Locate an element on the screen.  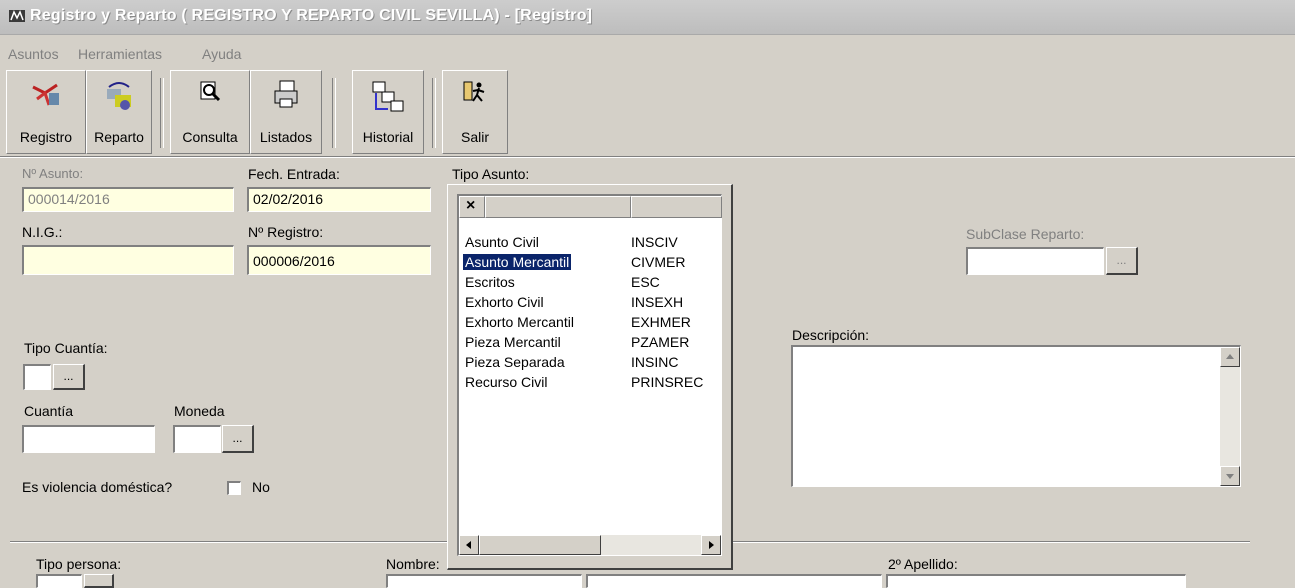
item-name: Escritos is located at coordinates (490, 282).